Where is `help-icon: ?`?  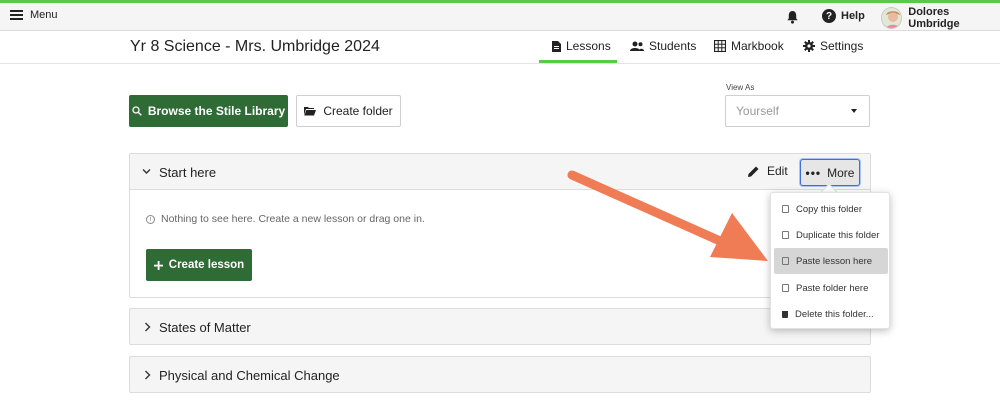 help-icon: ? is located at coordinates (829, 16).